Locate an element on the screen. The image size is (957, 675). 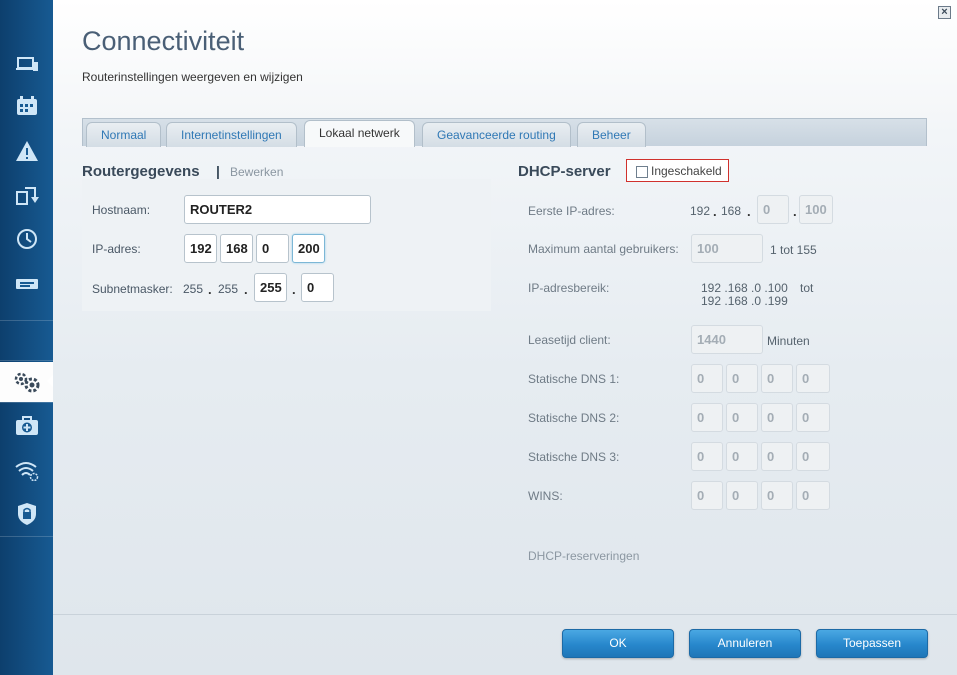
ip-range-start: 192 .168 .0 .100 is located at coordinates (744, 288).